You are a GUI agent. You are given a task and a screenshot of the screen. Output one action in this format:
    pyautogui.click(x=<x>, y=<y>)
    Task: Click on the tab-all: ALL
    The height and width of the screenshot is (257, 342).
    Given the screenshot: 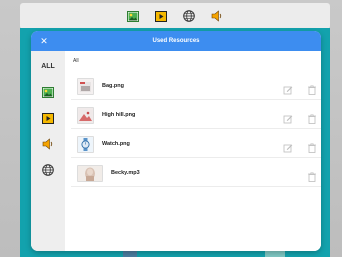 What is the action you would take?
    pyautogui.click(x=48, y=66)
    